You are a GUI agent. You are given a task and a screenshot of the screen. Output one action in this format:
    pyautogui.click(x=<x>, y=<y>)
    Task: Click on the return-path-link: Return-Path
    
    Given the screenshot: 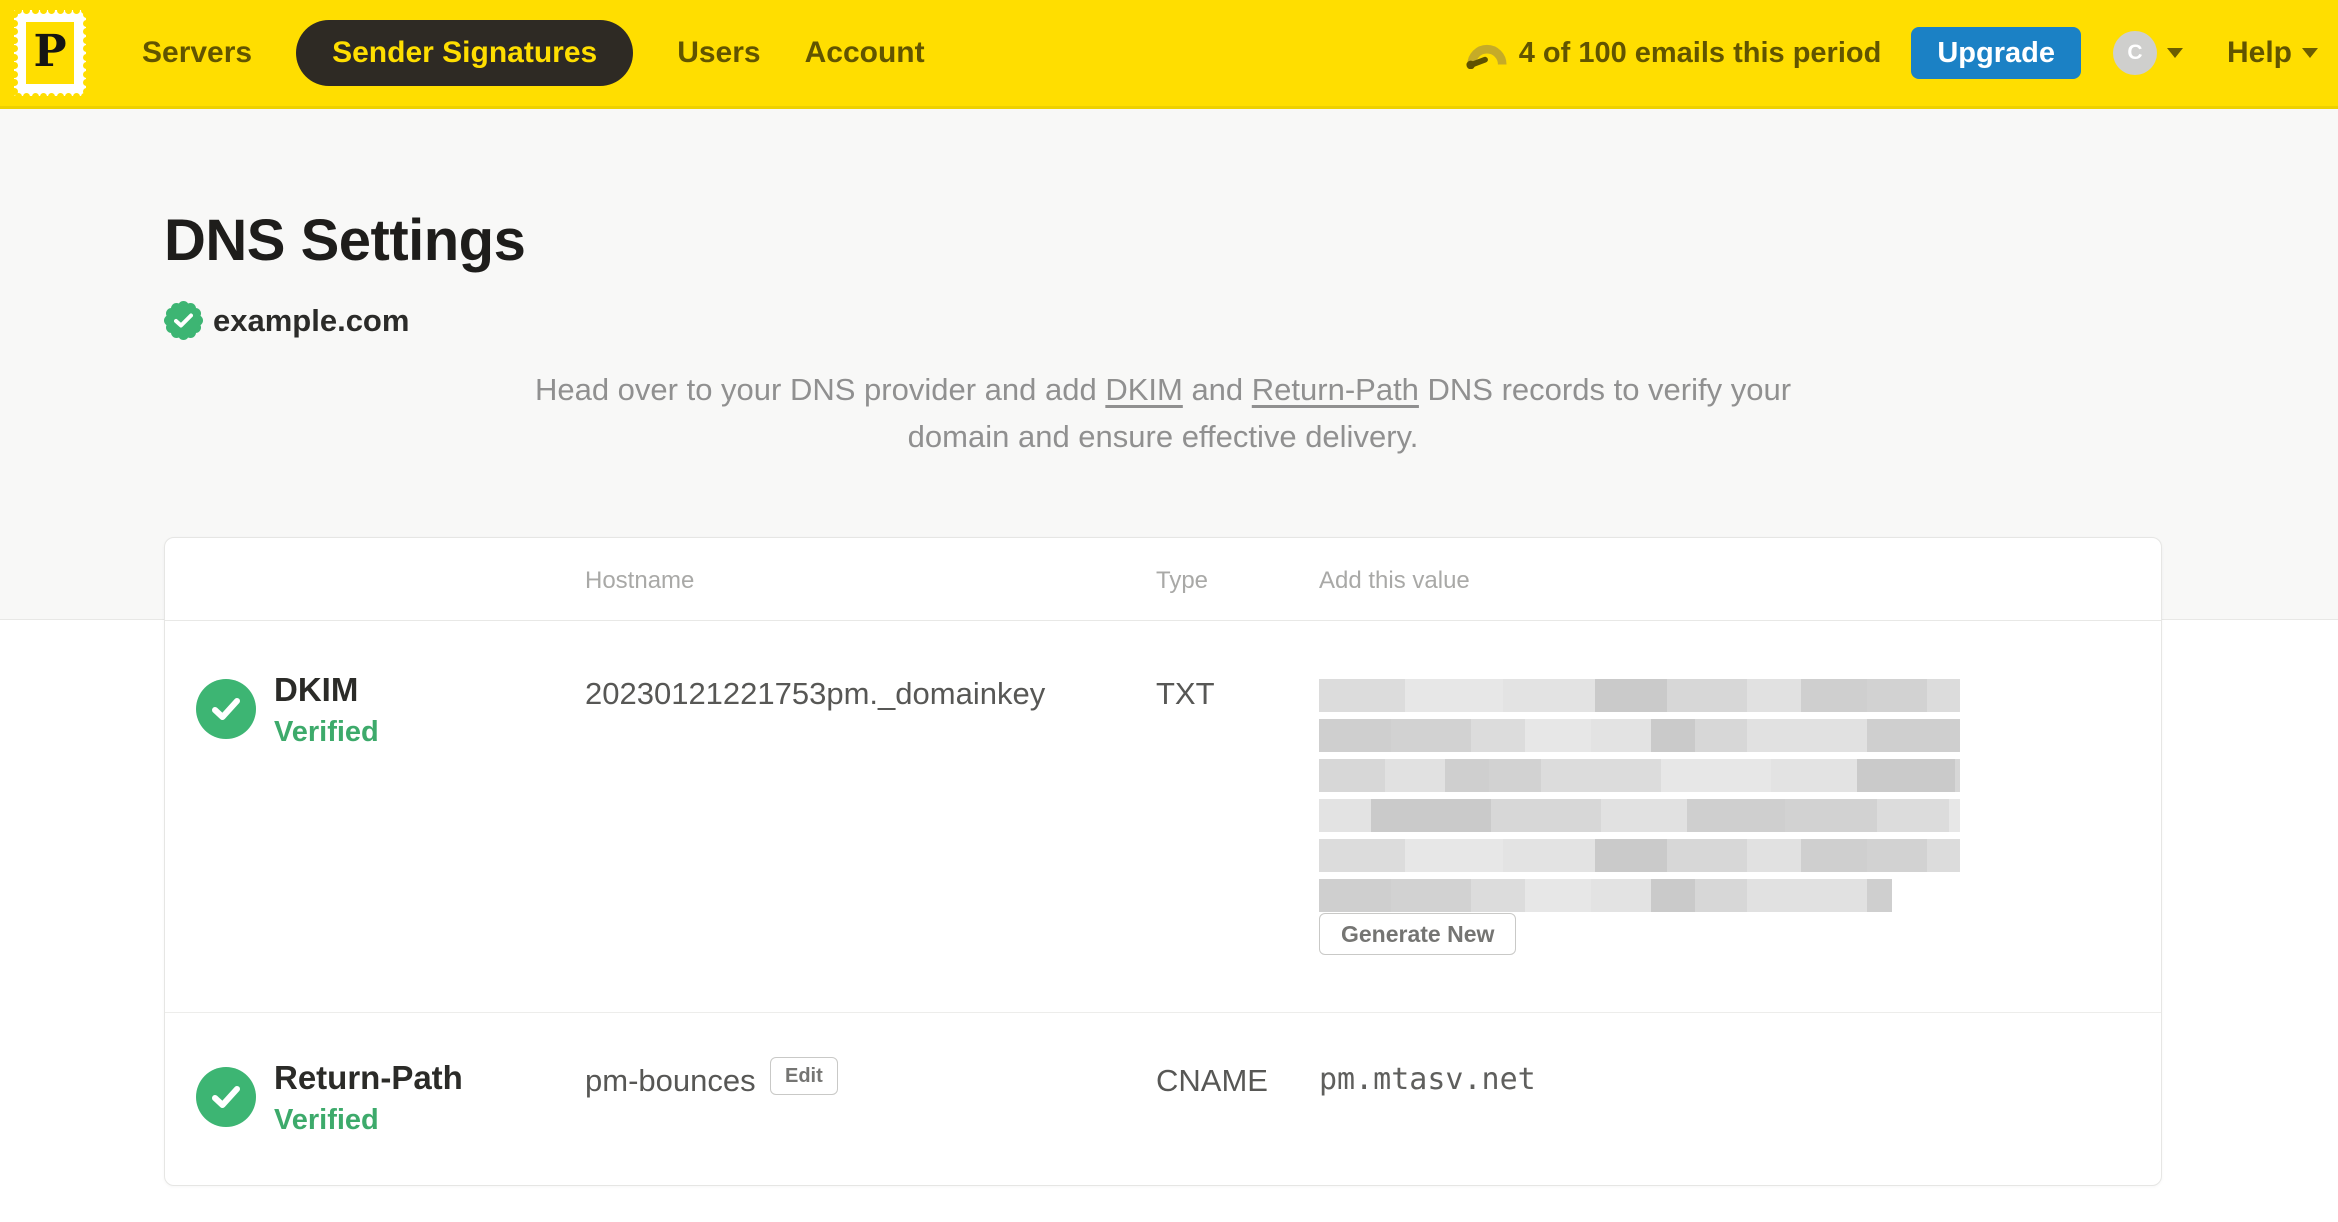 What is the action you would take?
    pyautogui.click(x=1335, y=389)
    